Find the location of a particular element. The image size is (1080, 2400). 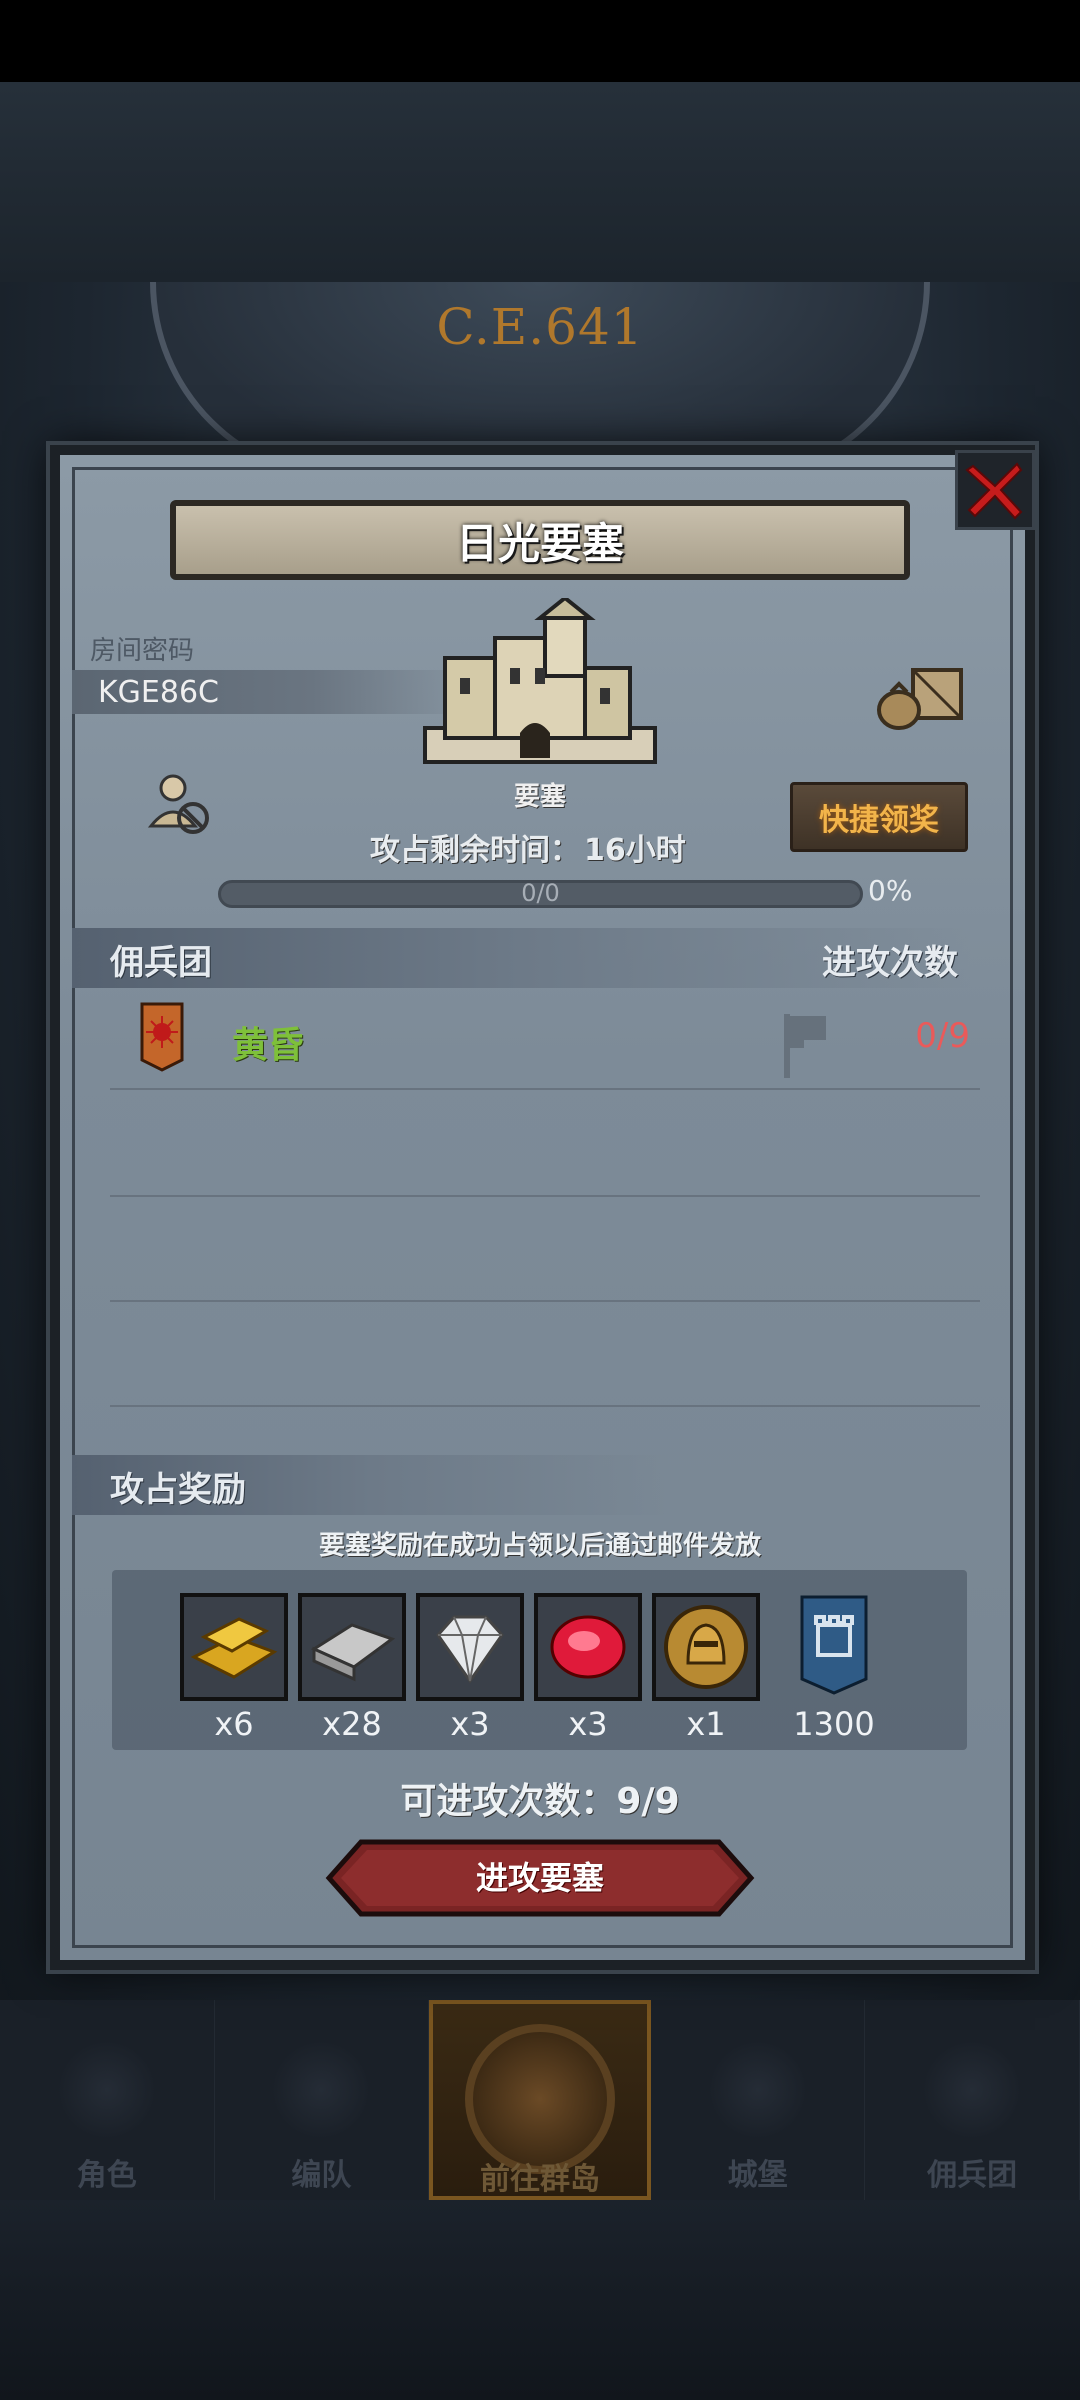

globe-icon is located at coordinates (539, 2099).